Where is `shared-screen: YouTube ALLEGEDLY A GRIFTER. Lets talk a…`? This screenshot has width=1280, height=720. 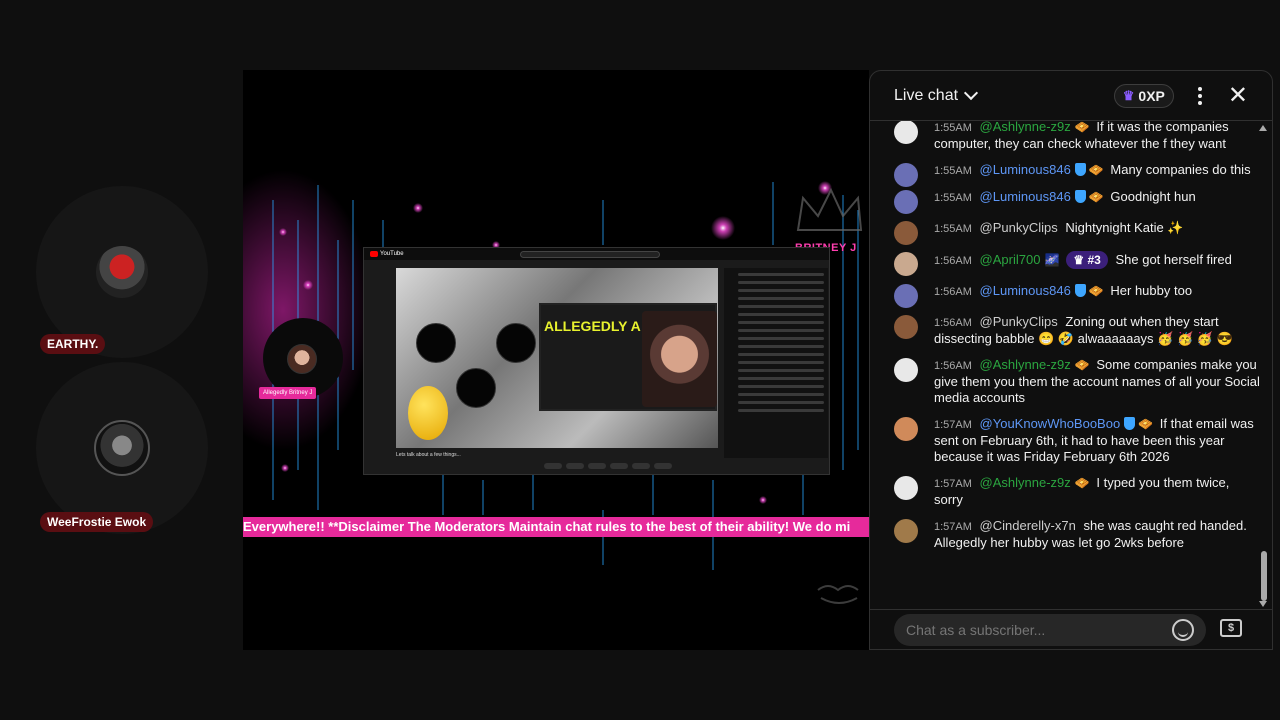
shared-screen: YouTube ALLEGEDLY A GRIFTER. Lets talk a… is located at coordinates (596, 361).